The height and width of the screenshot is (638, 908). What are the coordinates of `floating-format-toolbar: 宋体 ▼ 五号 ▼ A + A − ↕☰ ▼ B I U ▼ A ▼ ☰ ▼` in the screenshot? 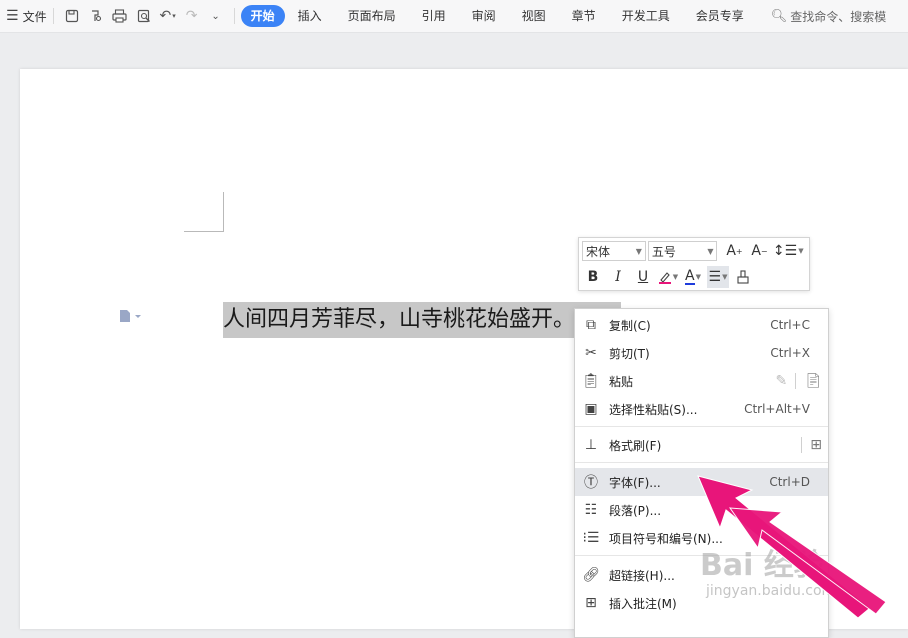 It's located at (694, 264).